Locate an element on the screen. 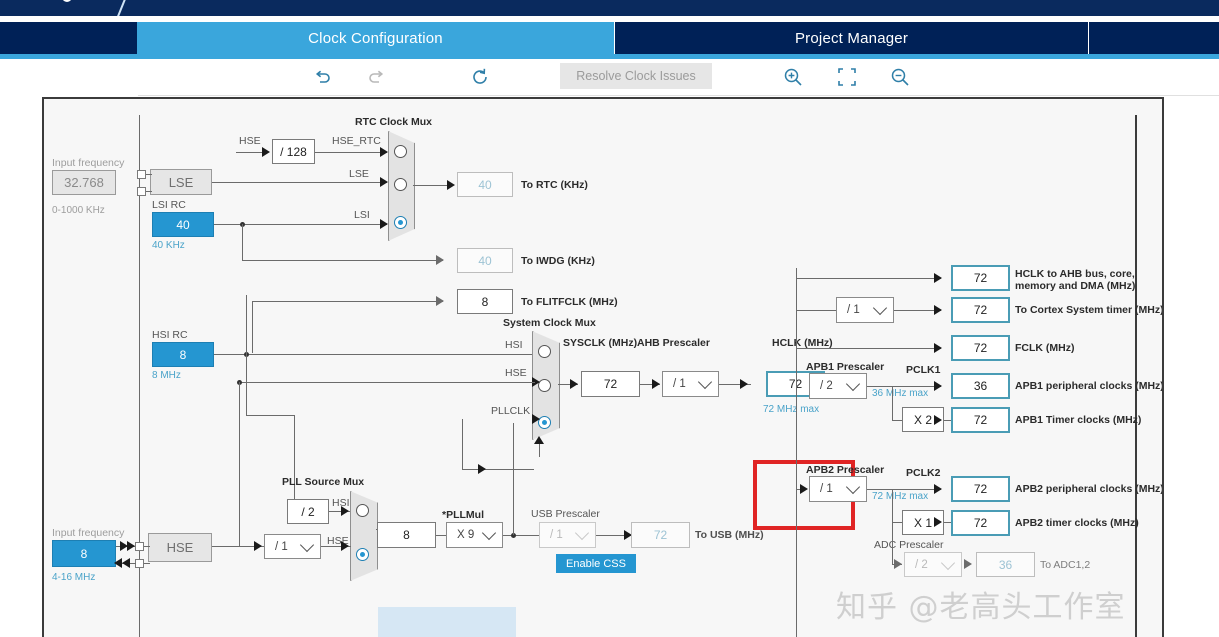  tab-project-manager: Project Manager is located at coordinates (851, 38).